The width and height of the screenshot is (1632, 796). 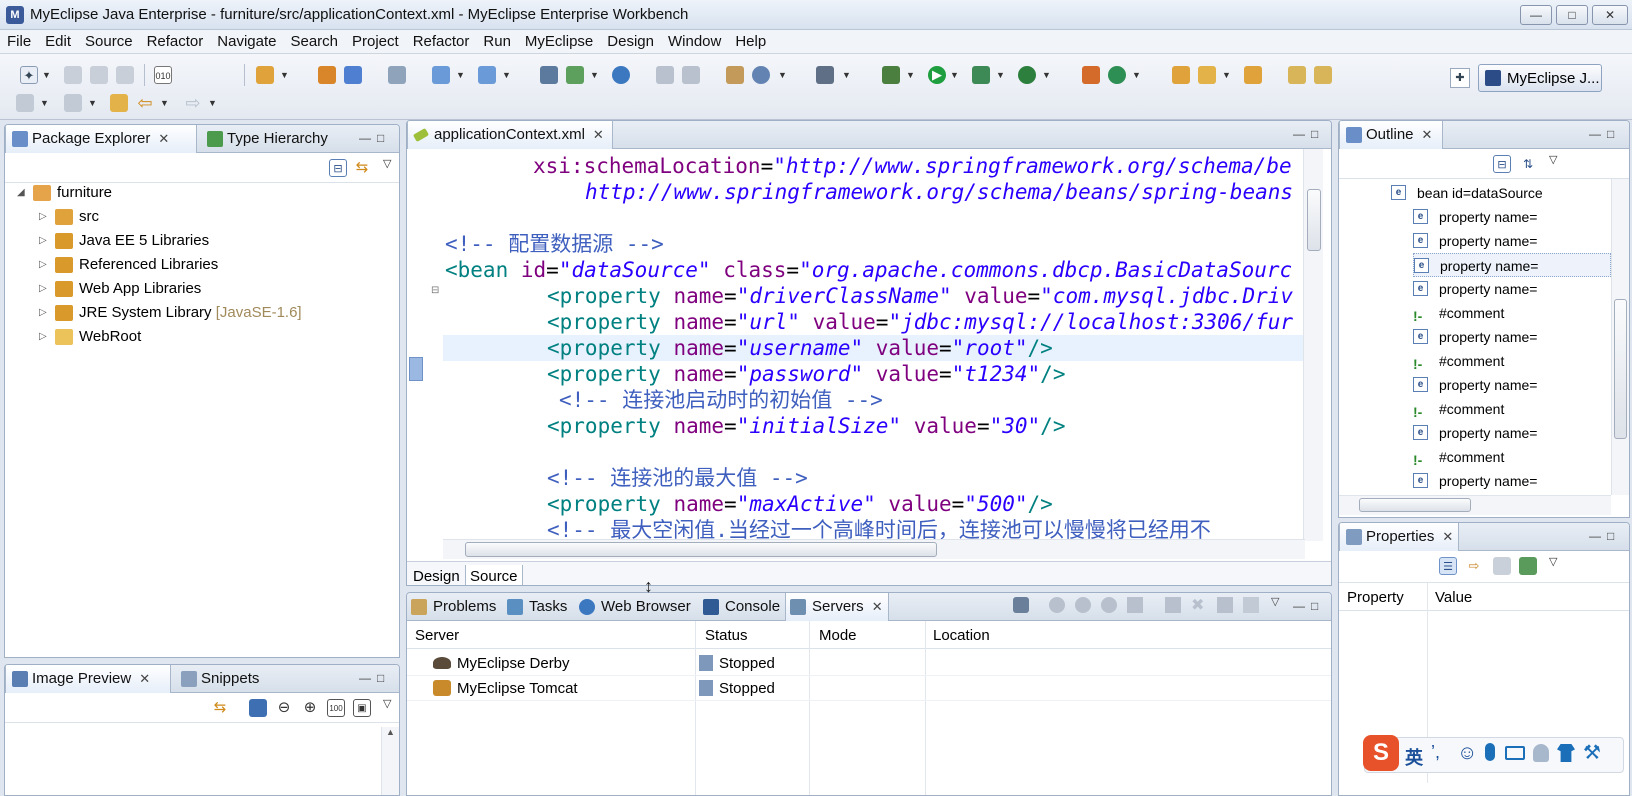 I want to click on editor-vertical-scrollbar, so click(x=1313, y=345).